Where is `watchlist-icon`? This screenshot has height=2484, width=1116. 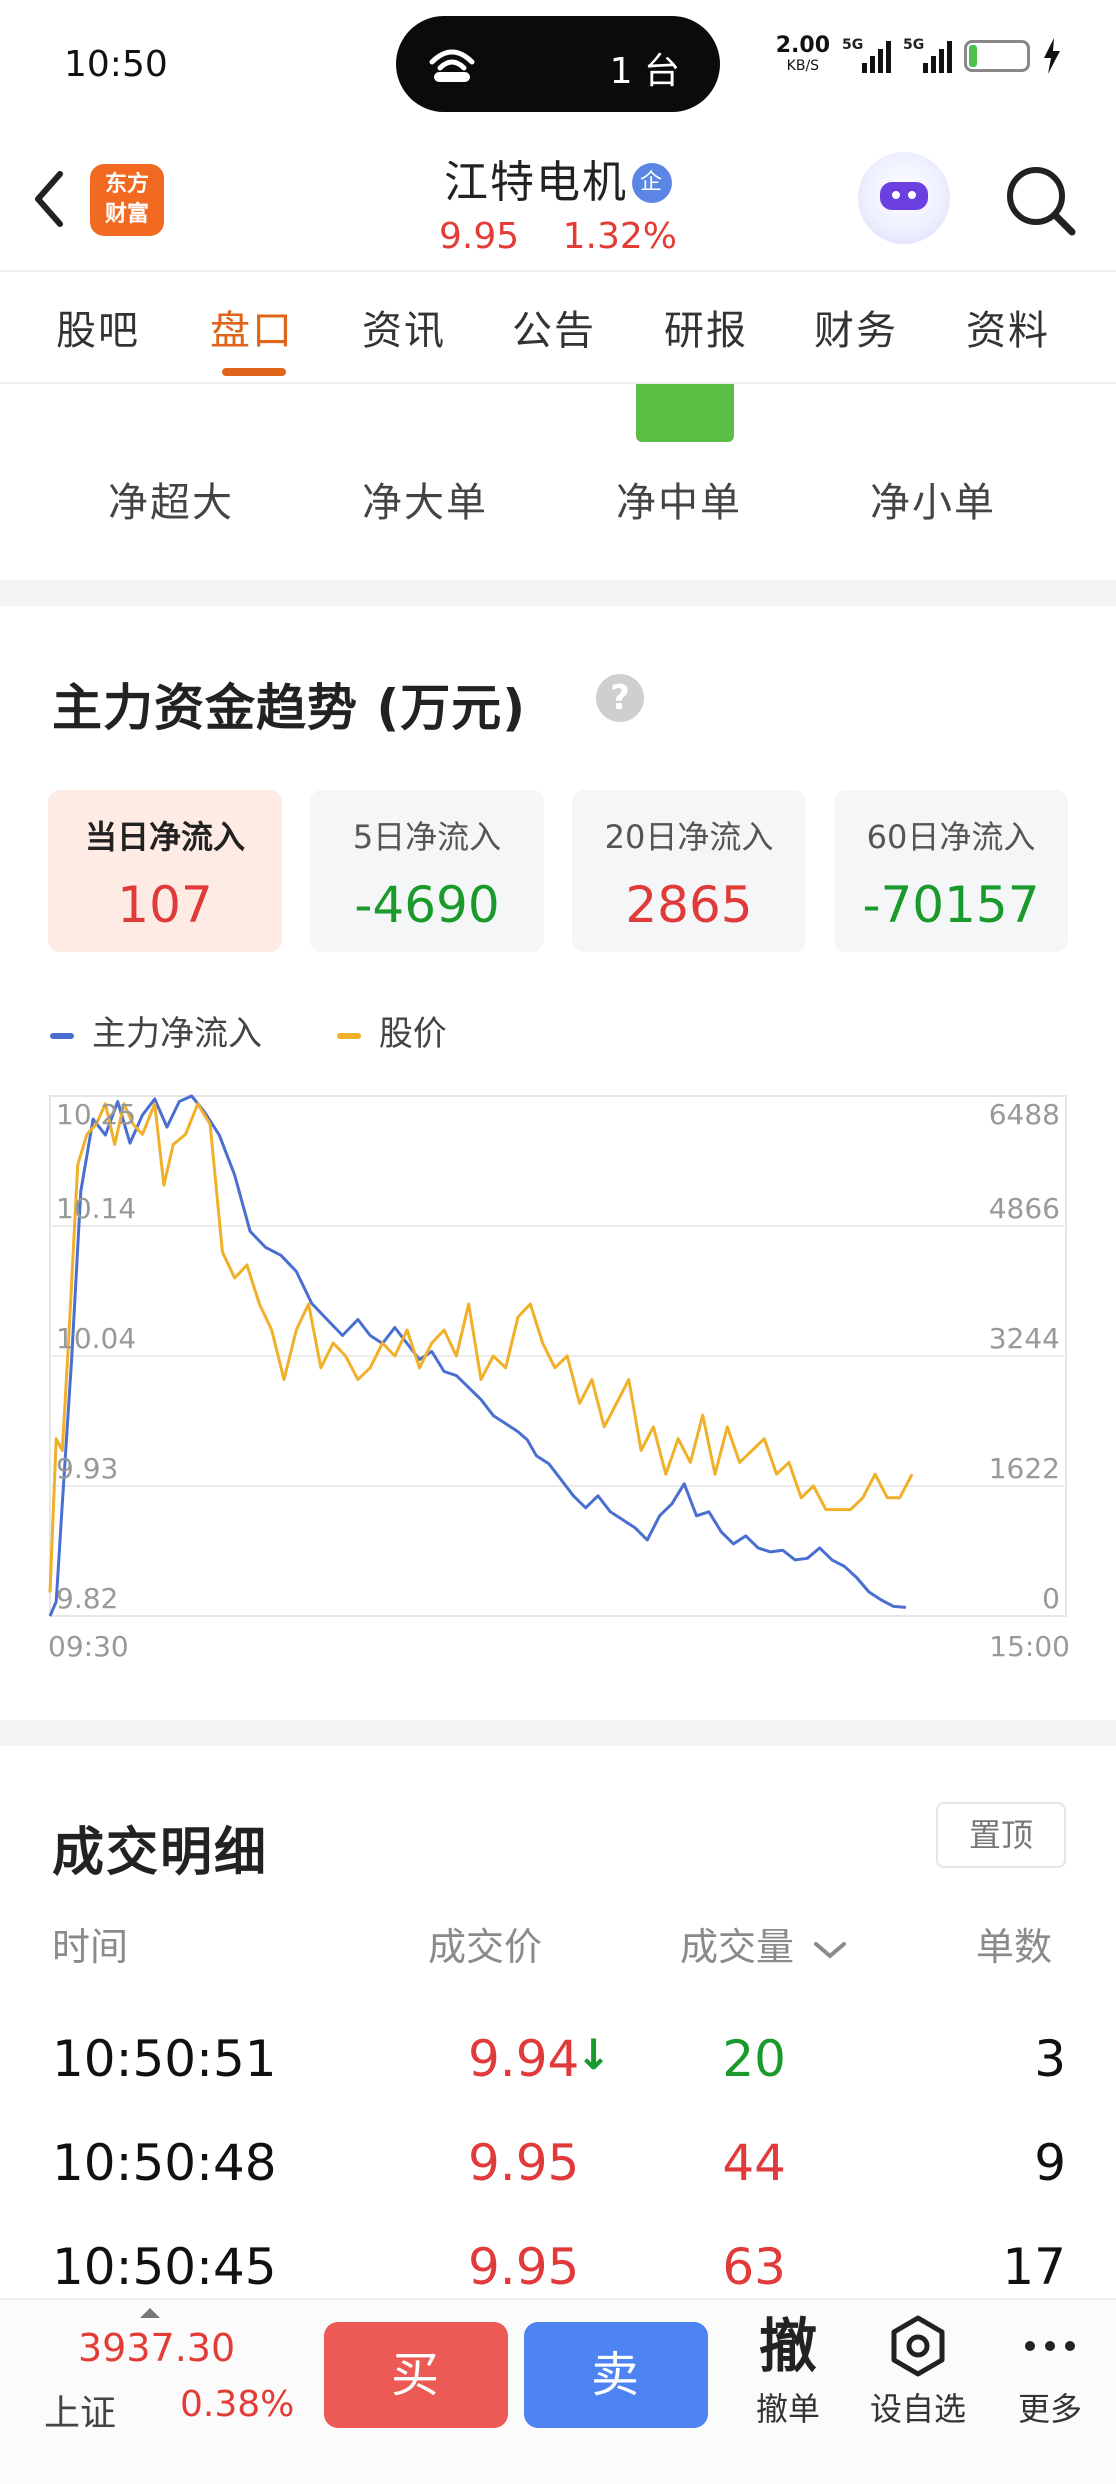
watchlist-icon is located at coordinates (918, 2346).